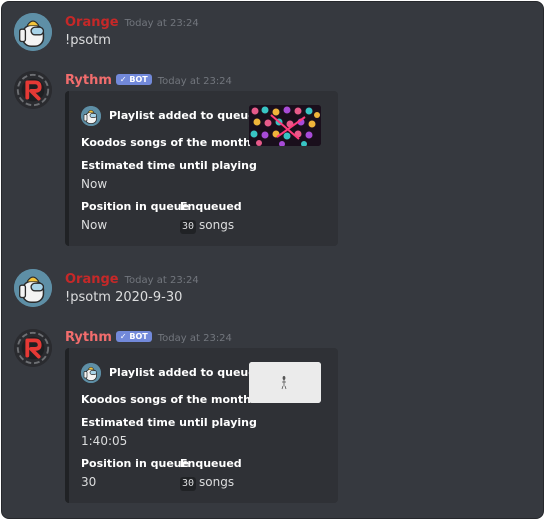 The image size is (545, 520). I want to click on field-value: 30, so click(89, 482).